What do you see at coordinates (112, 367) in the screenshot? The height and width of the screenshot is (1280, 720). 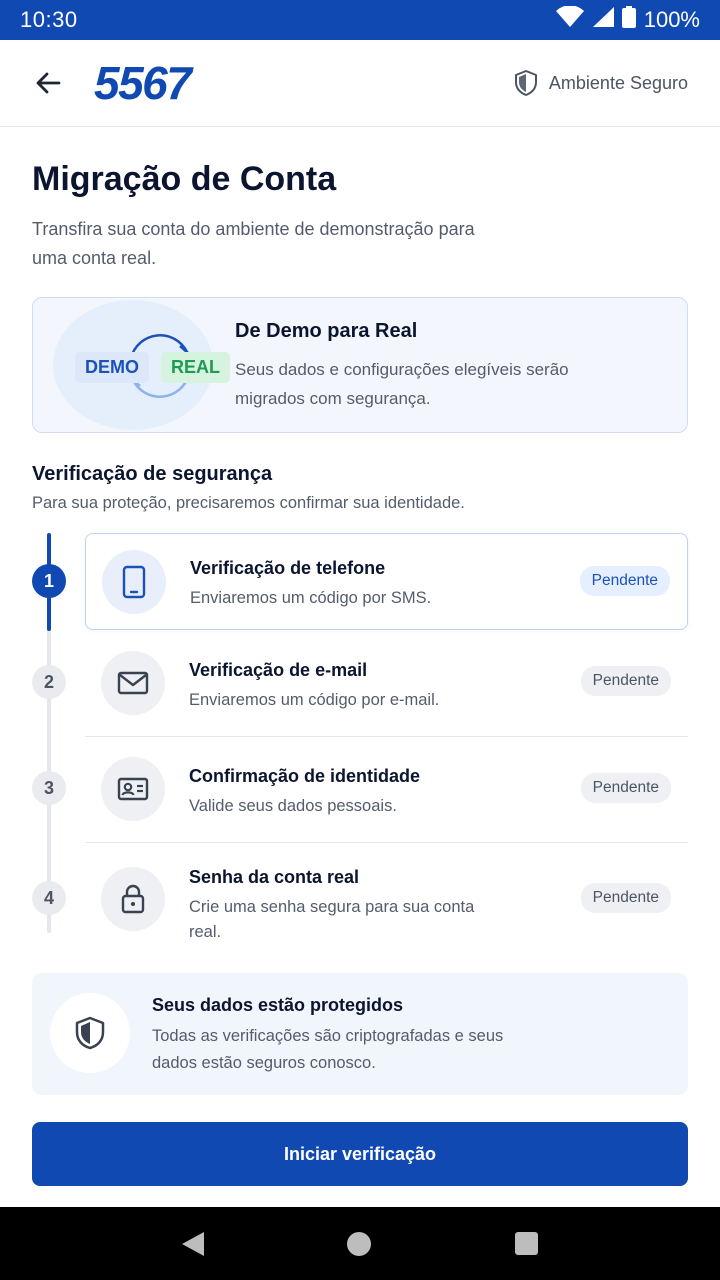 I see `demo-badge: DEMO` at bounding box center [112, 367].